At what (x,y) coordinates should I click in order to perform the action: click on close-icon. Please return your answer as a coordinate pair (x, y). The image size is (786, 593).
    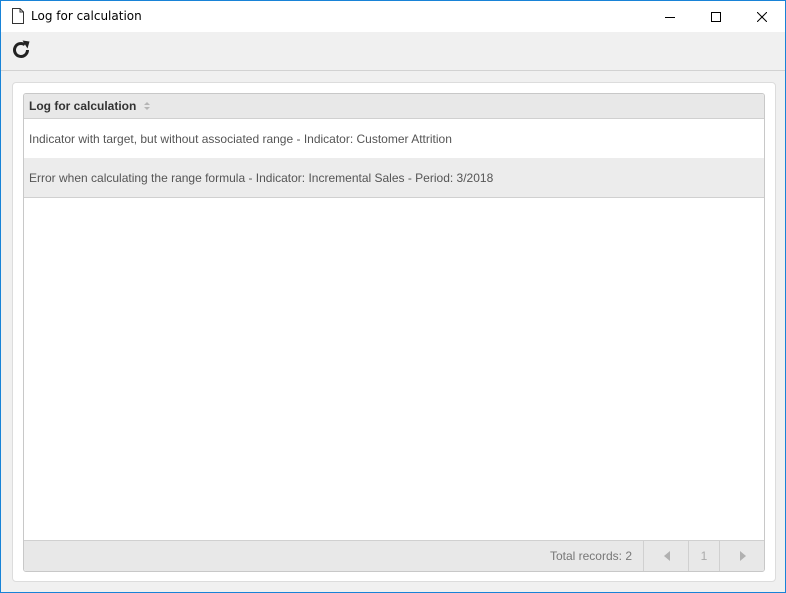
    Looking at the image, I should click on (762, 16).